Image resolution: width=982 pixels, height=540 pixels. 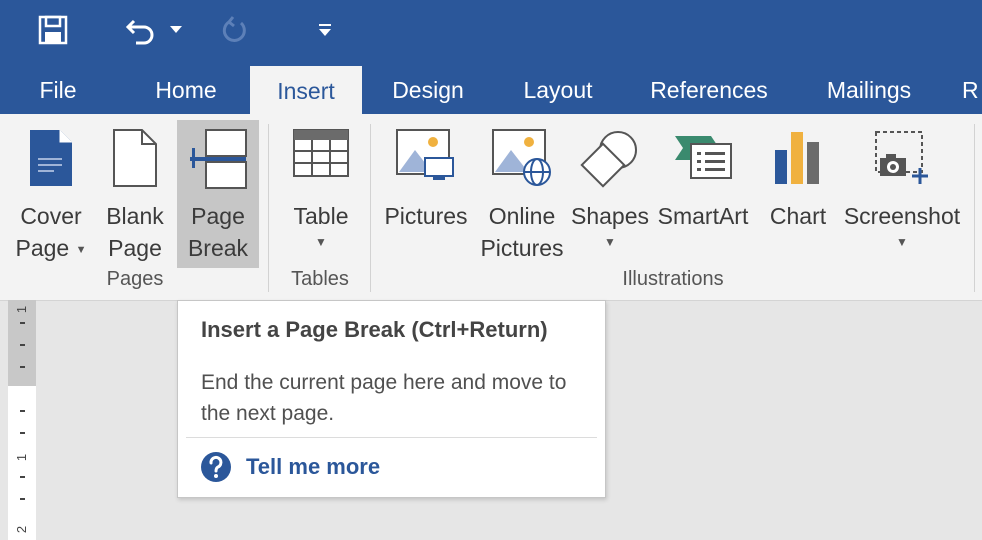 I want to click on group-label-pages: Pages, so click(x=135, y=279).